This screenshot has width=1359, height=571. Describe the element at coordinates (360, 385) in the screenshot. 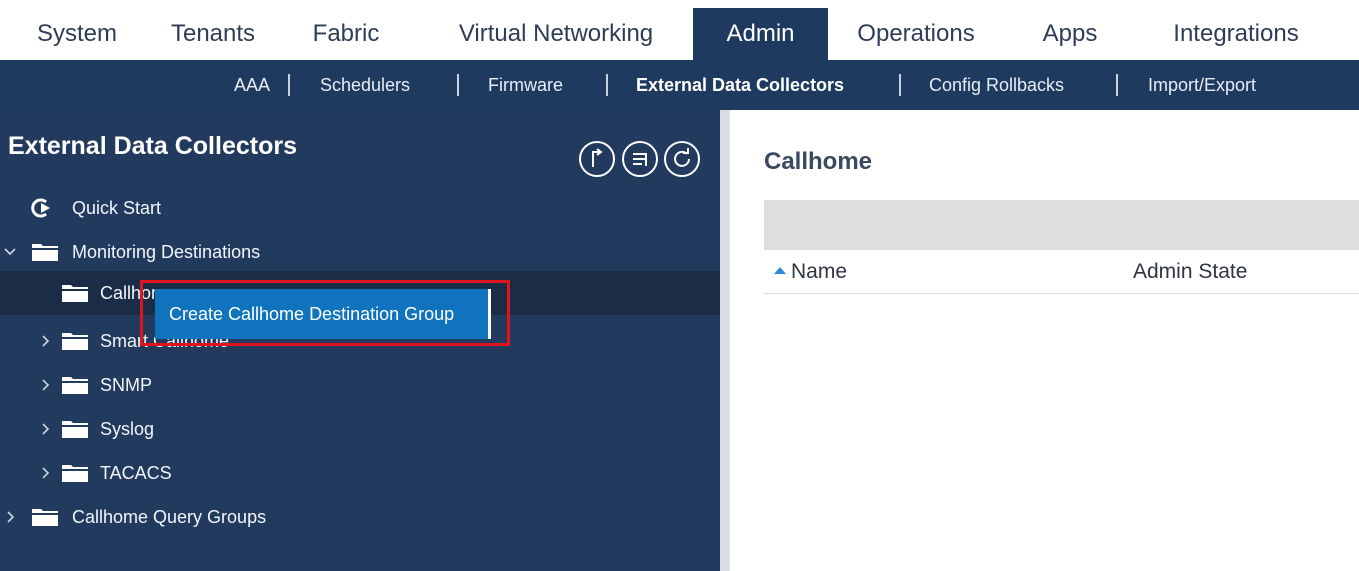

I see `tree-item-snmp: SNMP` at that location.